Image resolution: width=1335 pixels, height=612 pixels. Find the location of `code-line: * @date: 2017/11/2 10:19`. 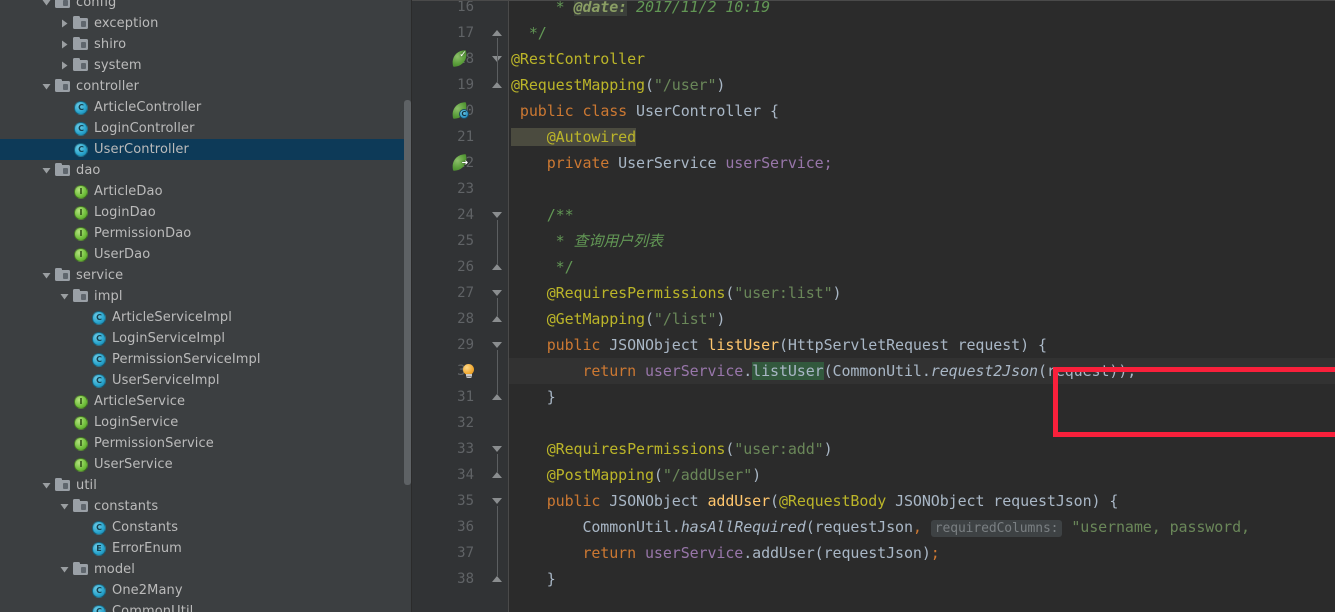

code-line: * @date: 2017/11/2 10:19 is located at coordinates (922, 10).